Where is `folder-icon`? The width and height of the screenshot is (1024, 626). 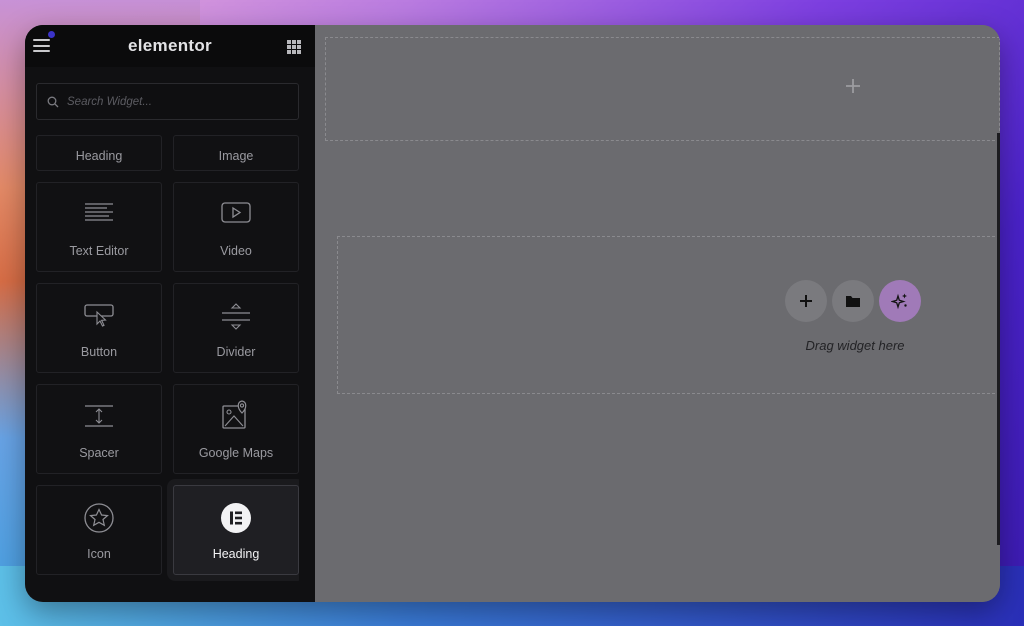
folder-icon is located at coordinates (853, 301).